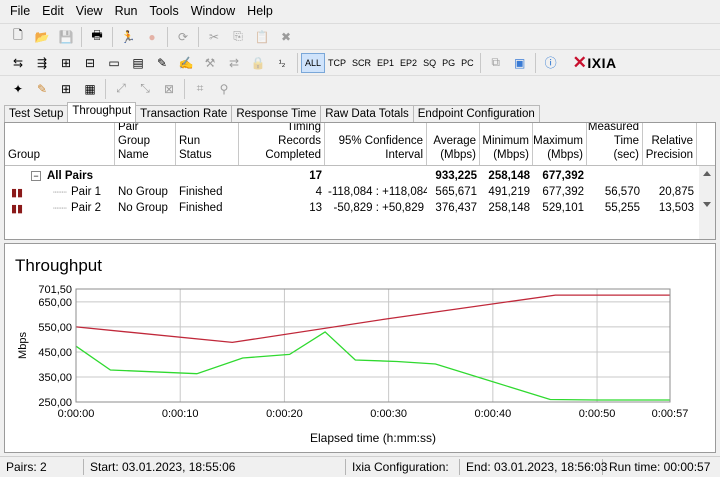  I want to click on tab-transaction-rate: Transaction Rate, so click(184, 113).